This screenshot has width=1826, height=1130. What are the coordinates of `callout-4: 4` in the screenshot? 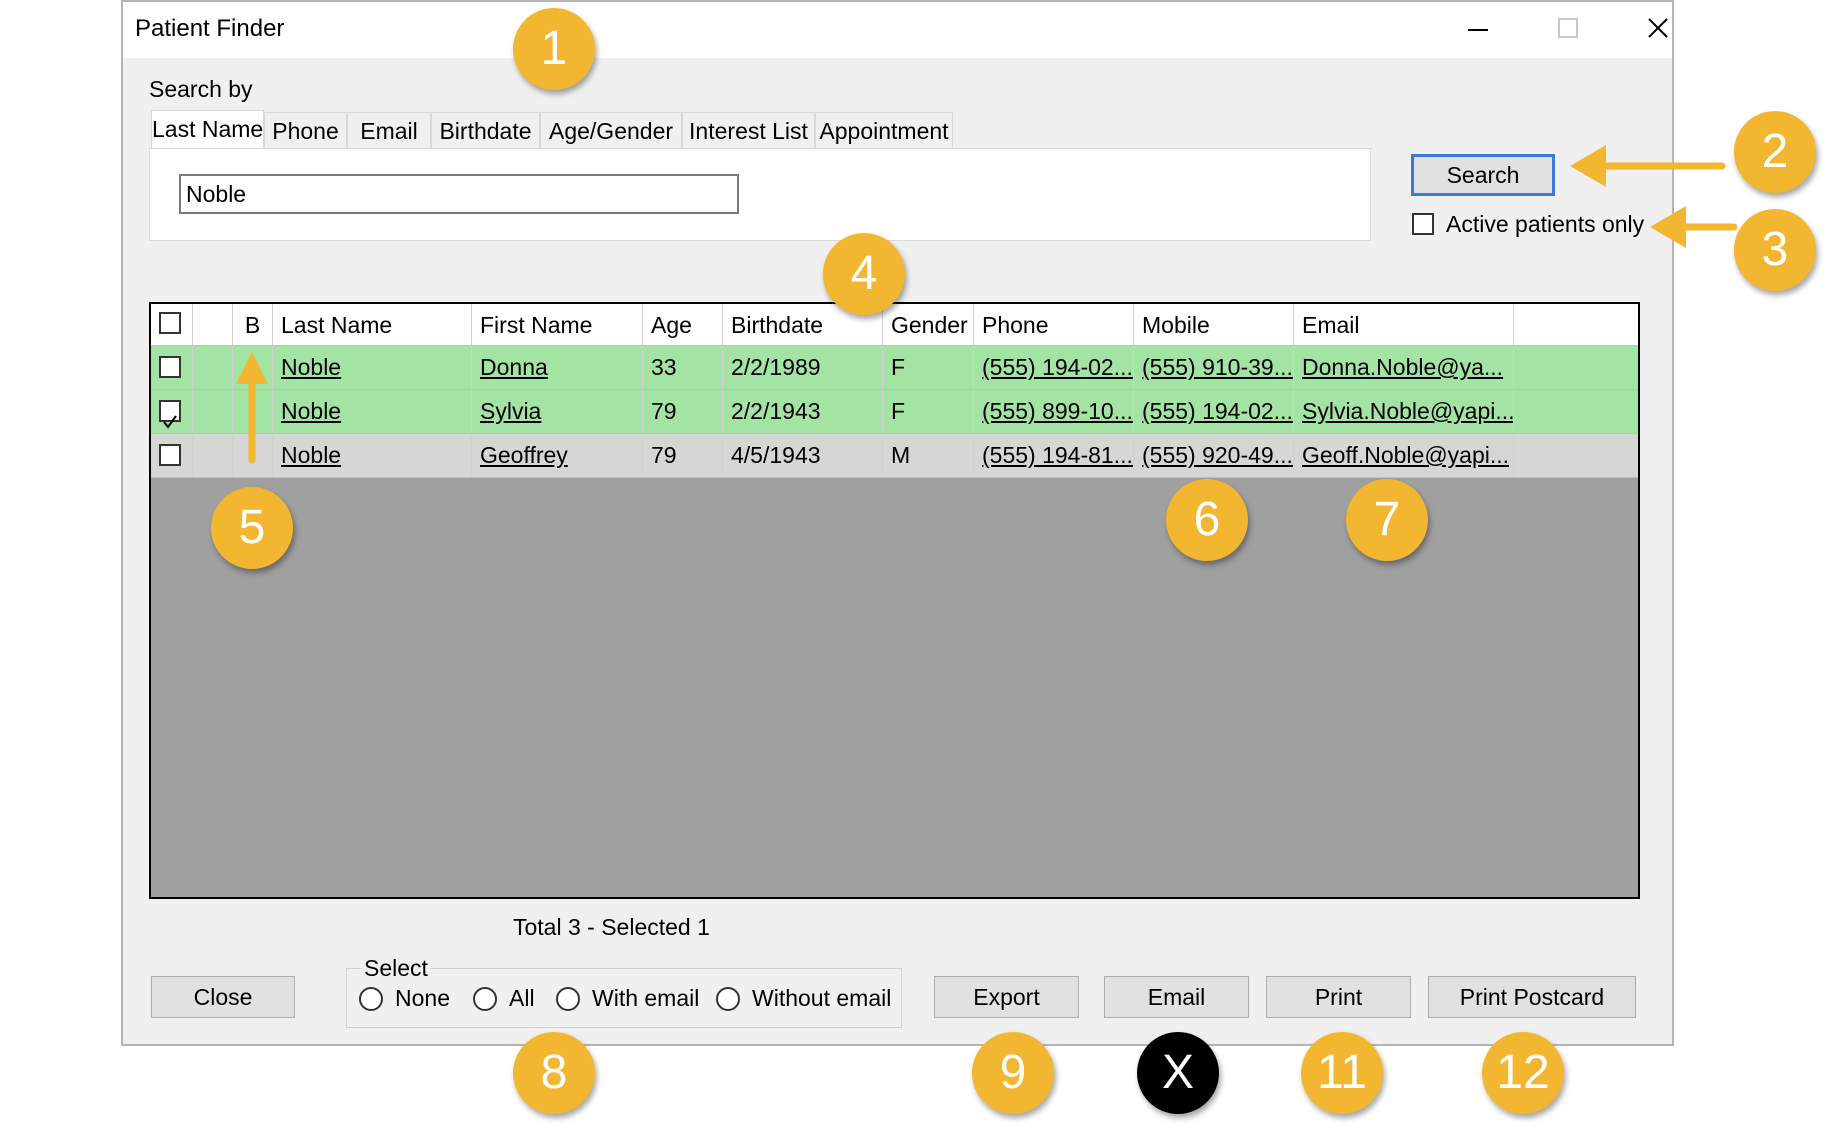 It's located at (864, 274).